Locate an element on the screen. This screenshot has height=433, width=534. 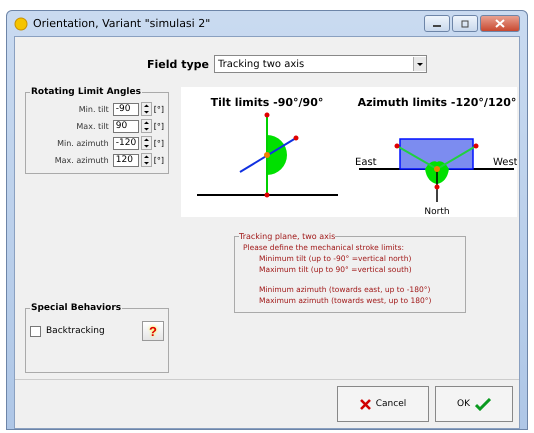
field-label: Min. azimuth is located at coordinates (83, 143).